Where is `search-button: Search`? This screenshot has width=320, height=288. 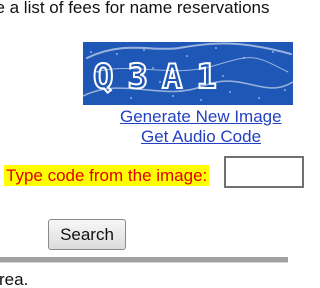
search-button: Search is located at coordinates (87, 234).